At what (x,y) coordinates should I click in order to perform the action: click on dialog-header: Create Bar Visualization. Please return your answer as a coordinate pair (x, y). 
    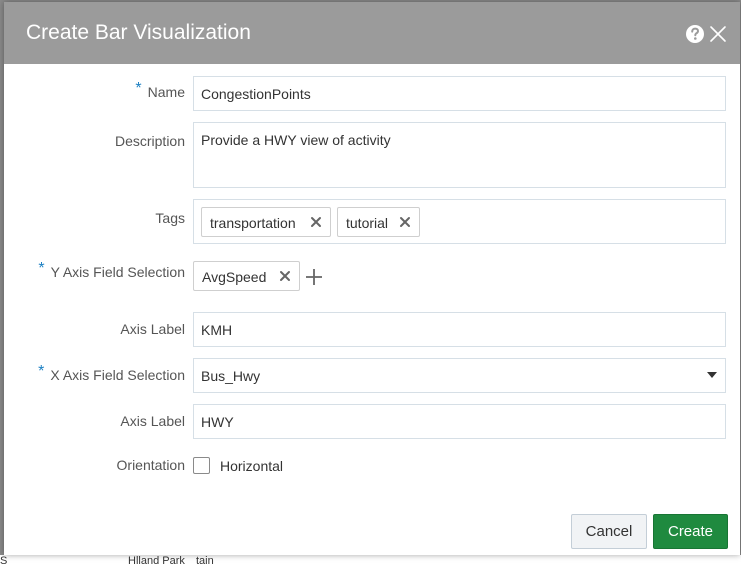
    Looking at the image, I should click on (372, 33).